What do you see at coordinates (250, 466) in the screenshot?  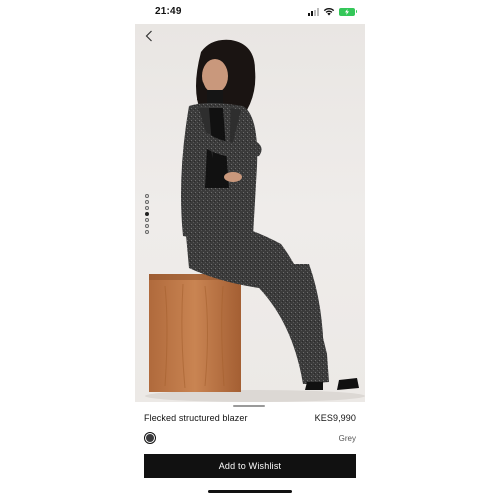 I see `add-to-wishlist-button: Add to Wishlist` at bounding box center [250, 466].